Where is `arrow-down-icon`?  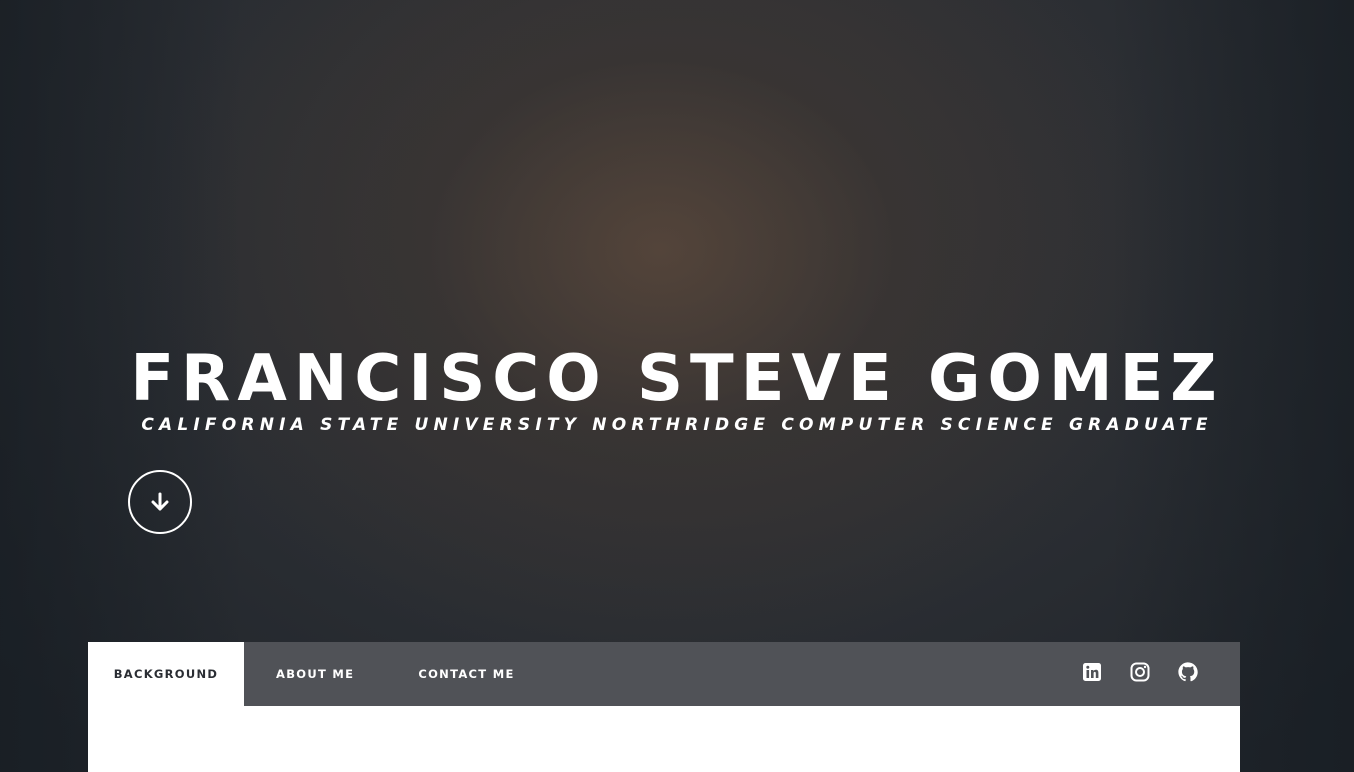
arrow-down-icon is located at coordinates (160, 502).